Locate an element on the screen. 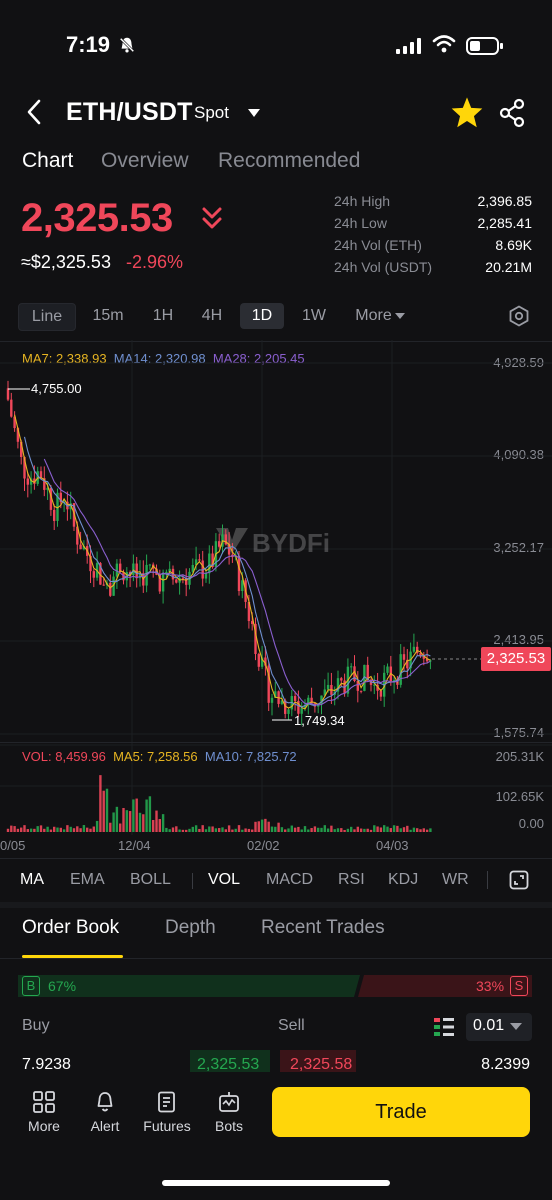 Image resolution: width=552 pixels, height=1200 pixels. futures-document-icon is located at coordinates (167, 1102).